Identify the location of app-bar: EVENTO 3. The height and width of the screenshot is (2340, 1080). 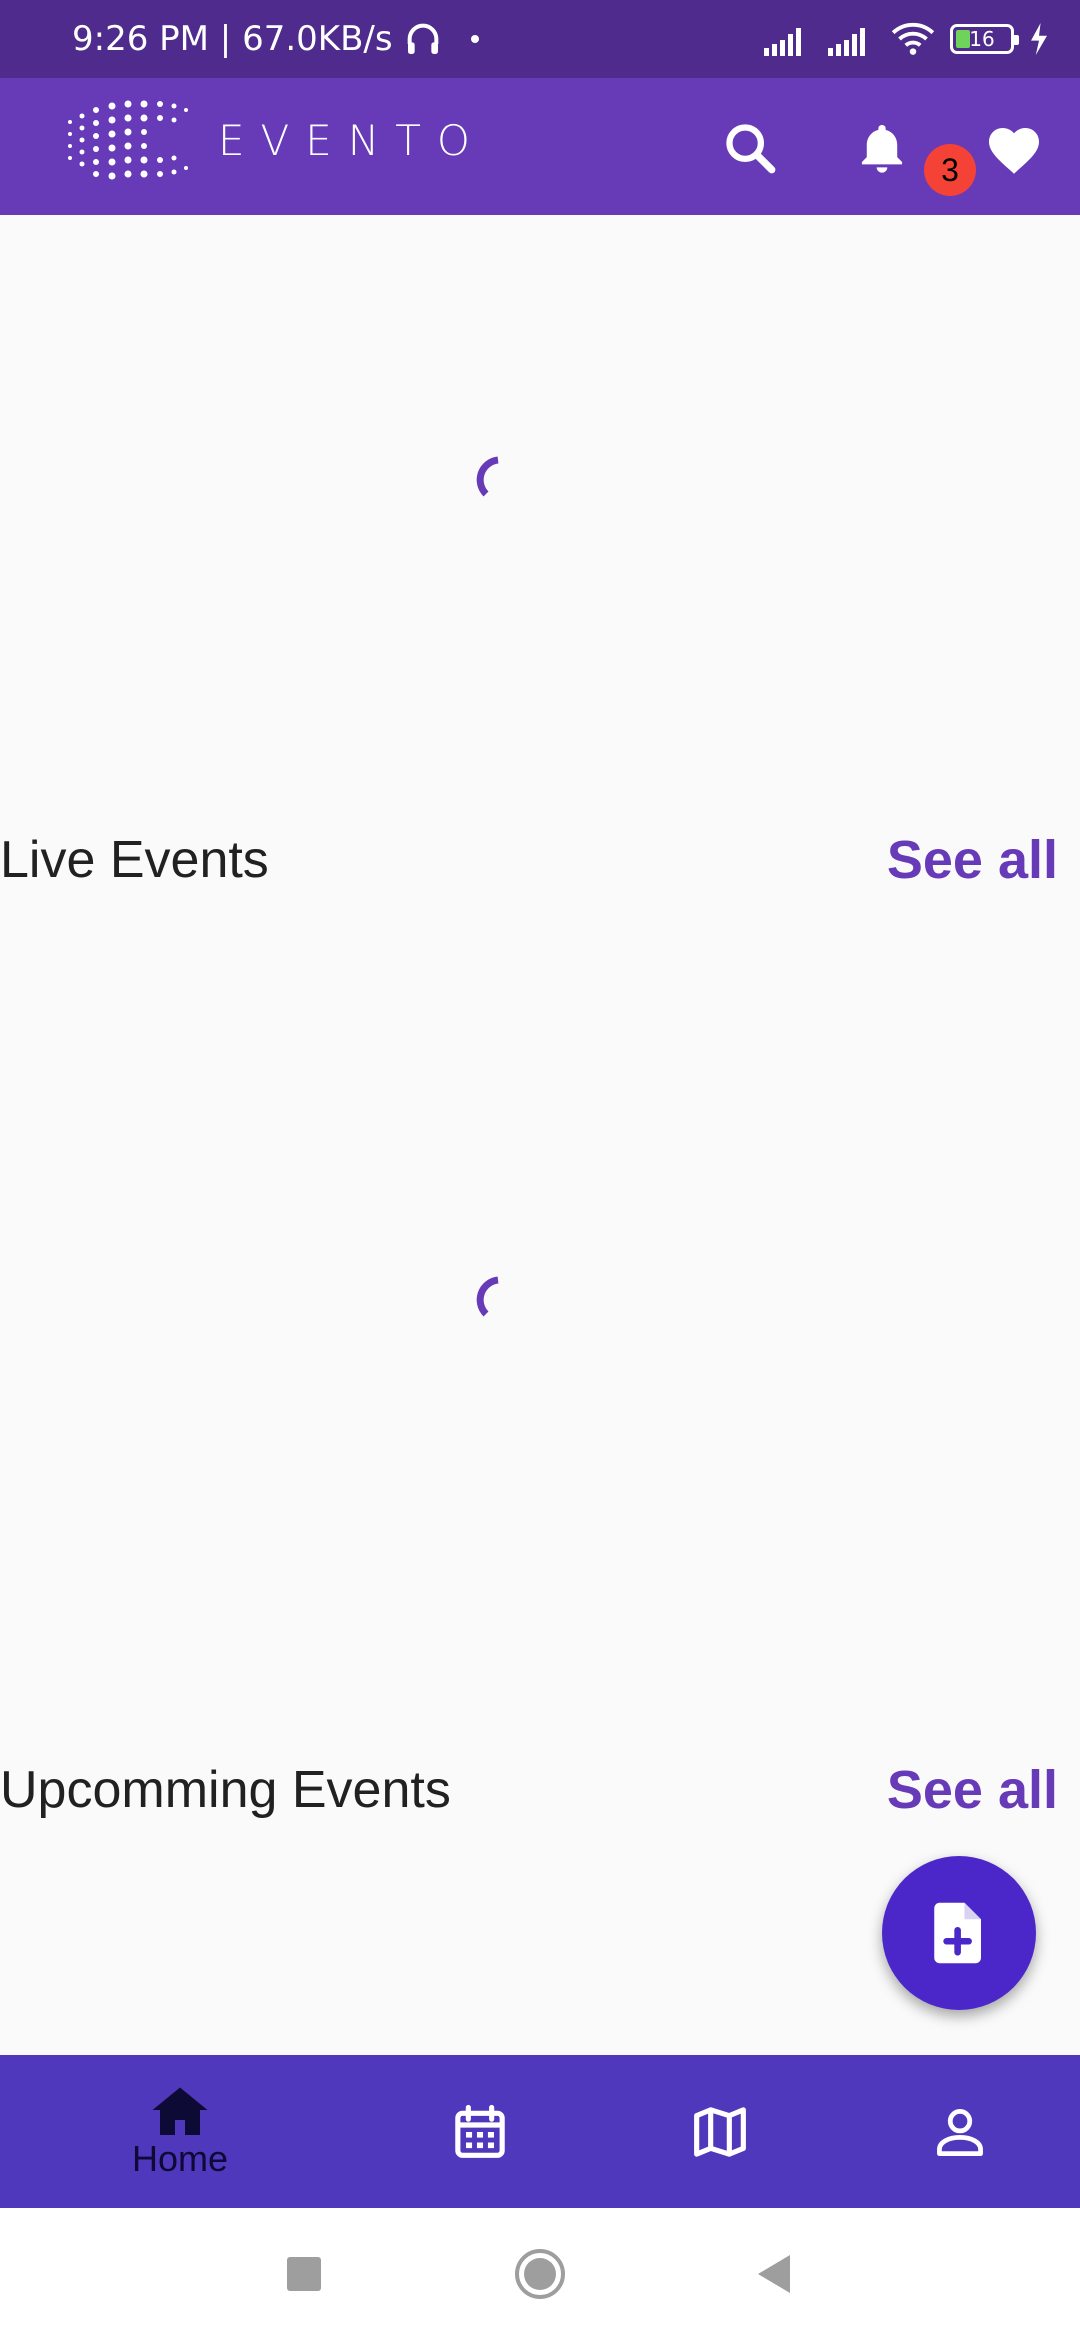
(540, 146).